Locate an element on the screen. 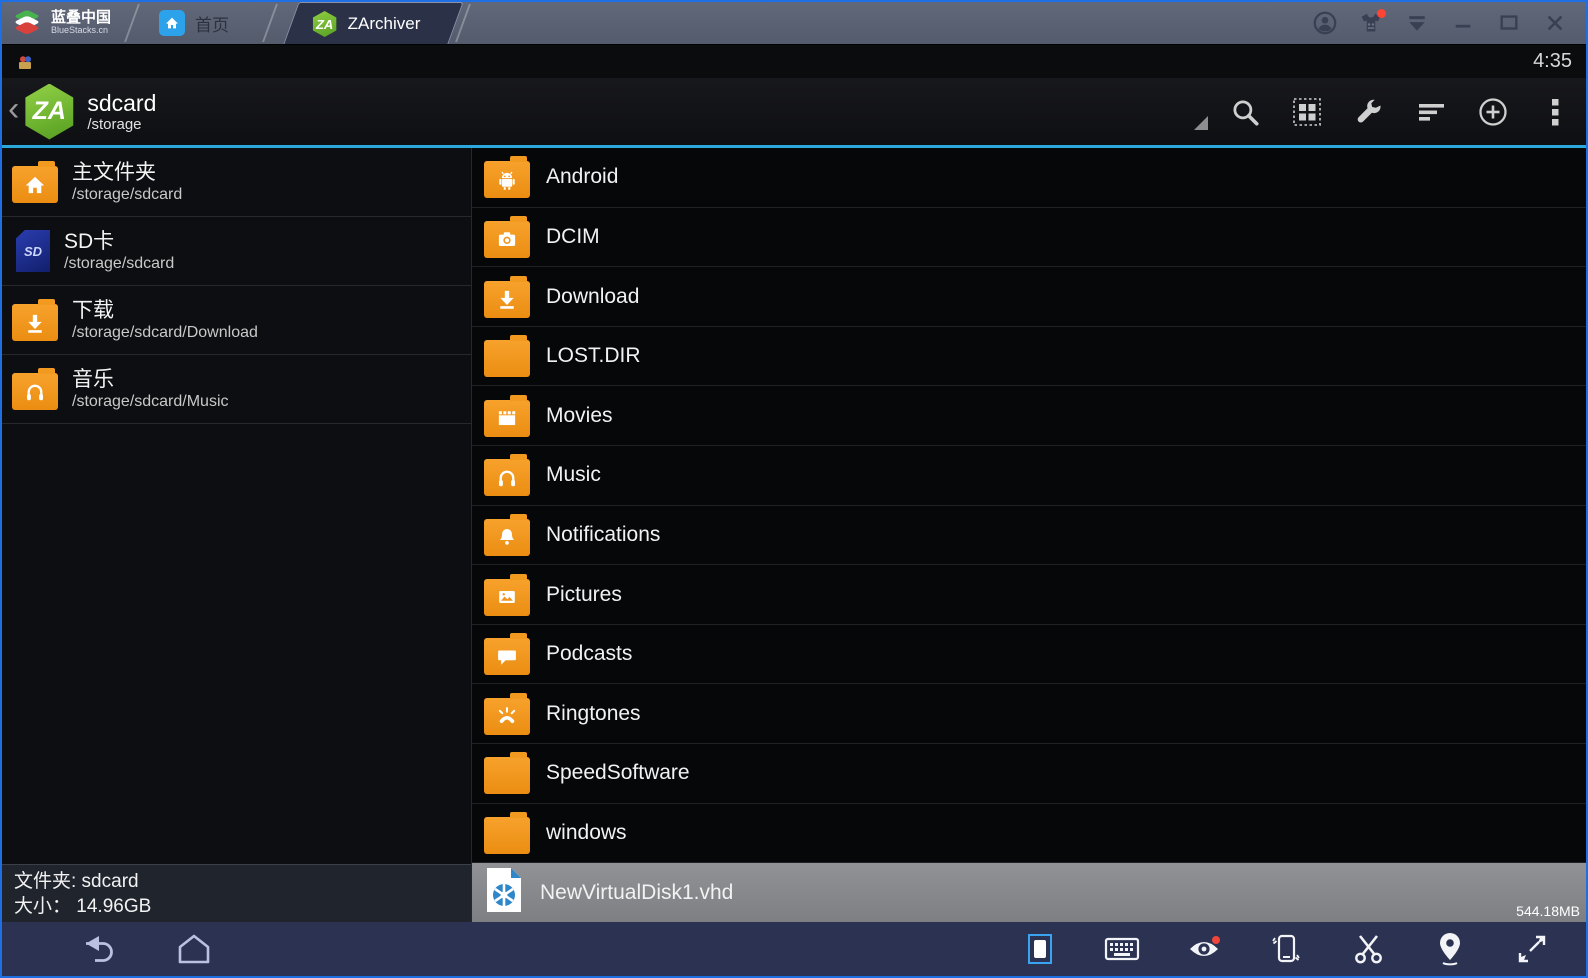 The height and width of the screenshot is (978, 1588). sidebar-bookmark-3: 下载 /storage/sdcard/Download is located at coordinates (236, 320).